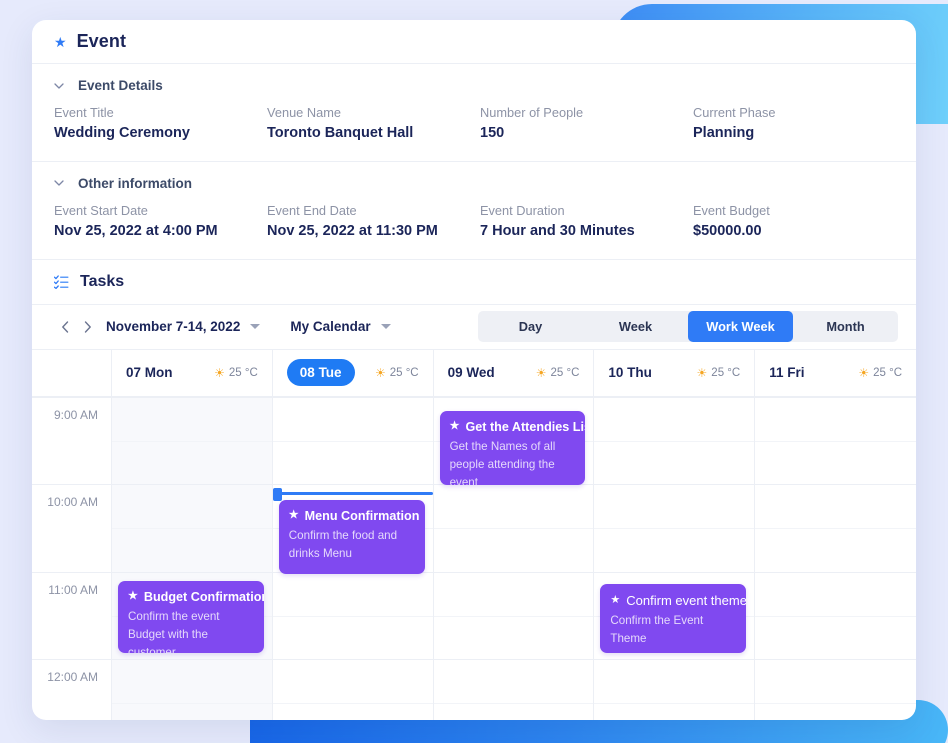 This screenshot has height=743, width=948. I want to click on next-period-button, so click(87, 327).